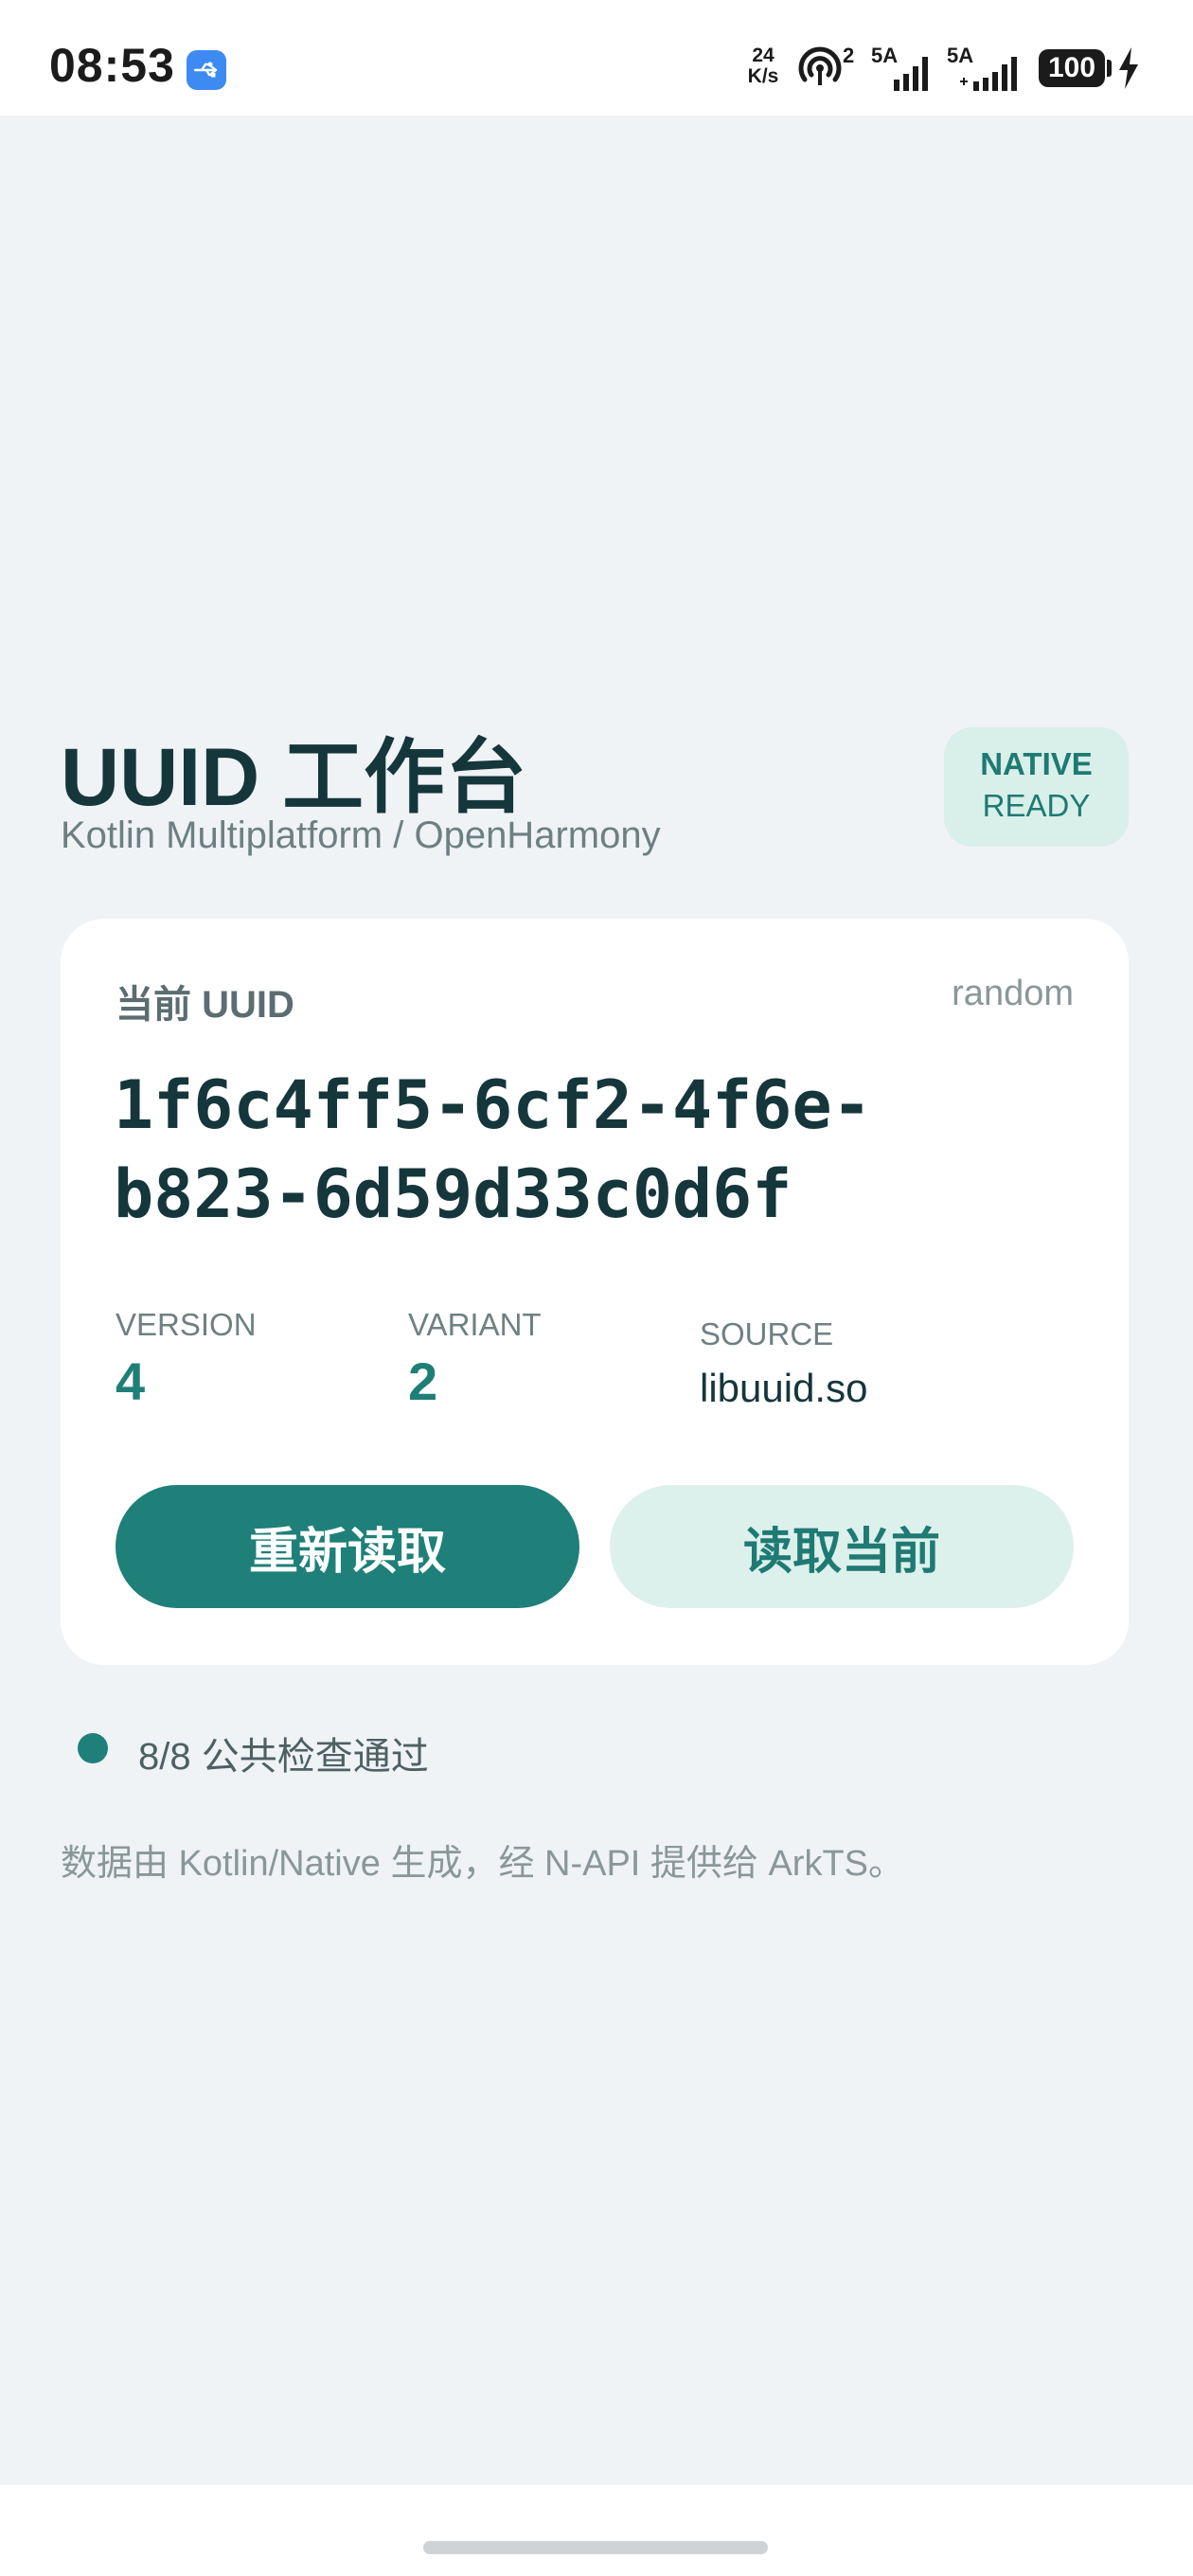  Describe the element at coordinates (347, 1546) in the screenshot. I see `reload-button: 重新读取` at that location.